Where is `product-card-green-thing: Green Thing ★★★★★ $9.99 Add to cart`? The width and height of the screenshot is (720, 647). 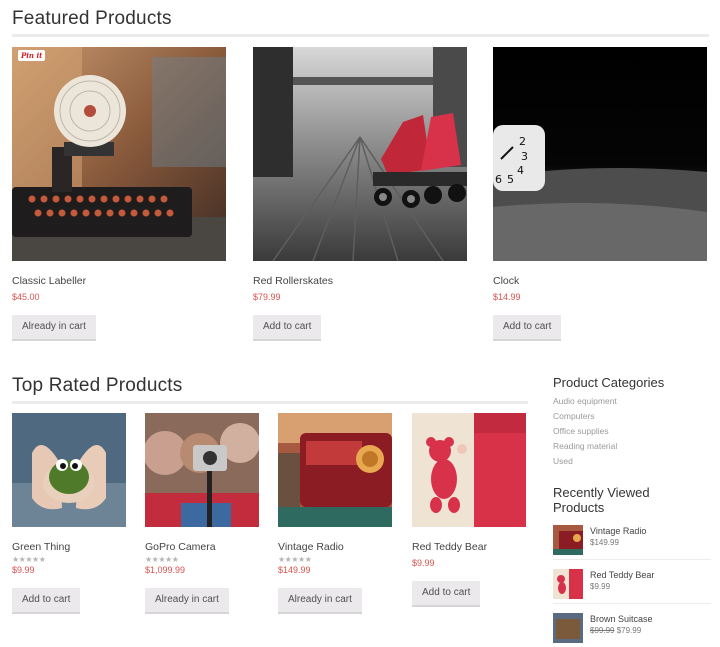 product-card-green-thing: Green Thing ★★★★★ $9.99 Add to cart is located at coordinates (69, 513).